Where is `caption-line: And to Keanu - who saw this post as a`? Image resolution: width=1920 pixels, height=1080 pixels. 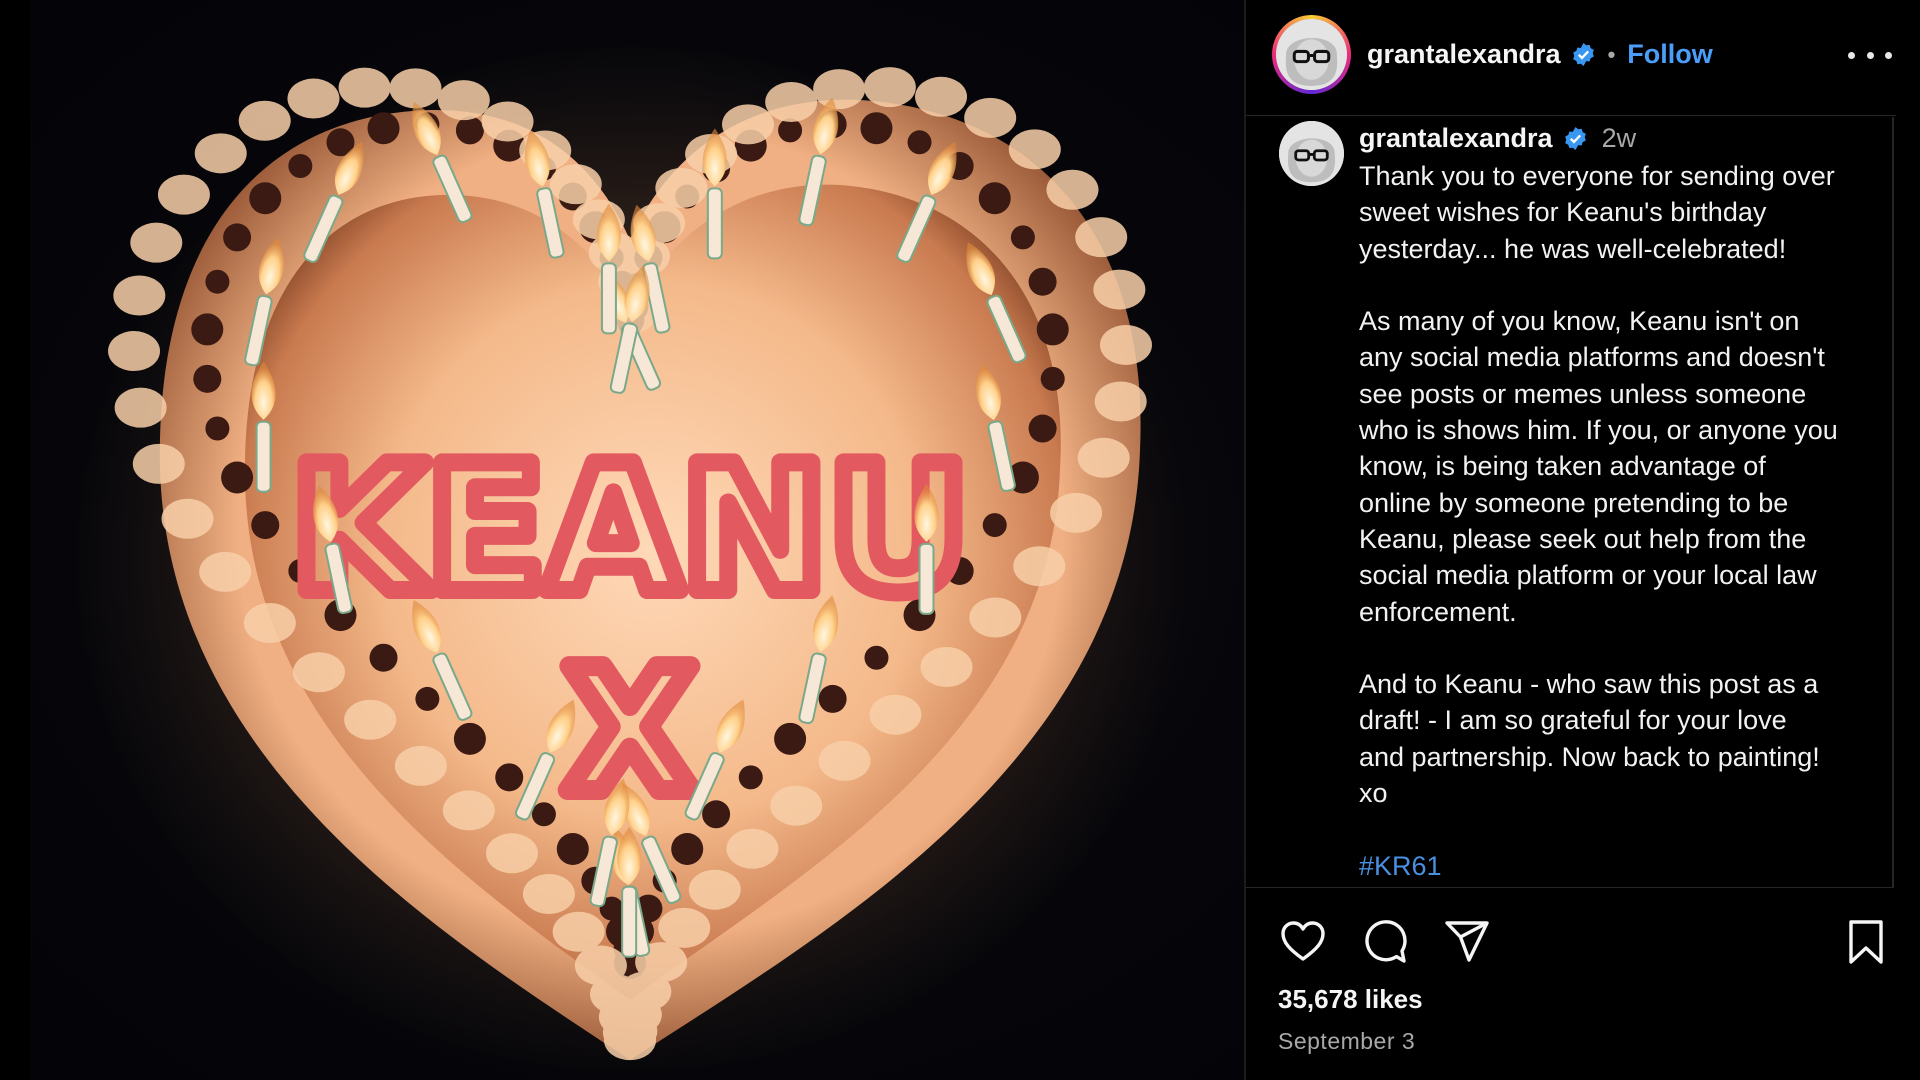 caption-line: And to Keanu - who saw this post as a is located at coordinates (1589, 684).